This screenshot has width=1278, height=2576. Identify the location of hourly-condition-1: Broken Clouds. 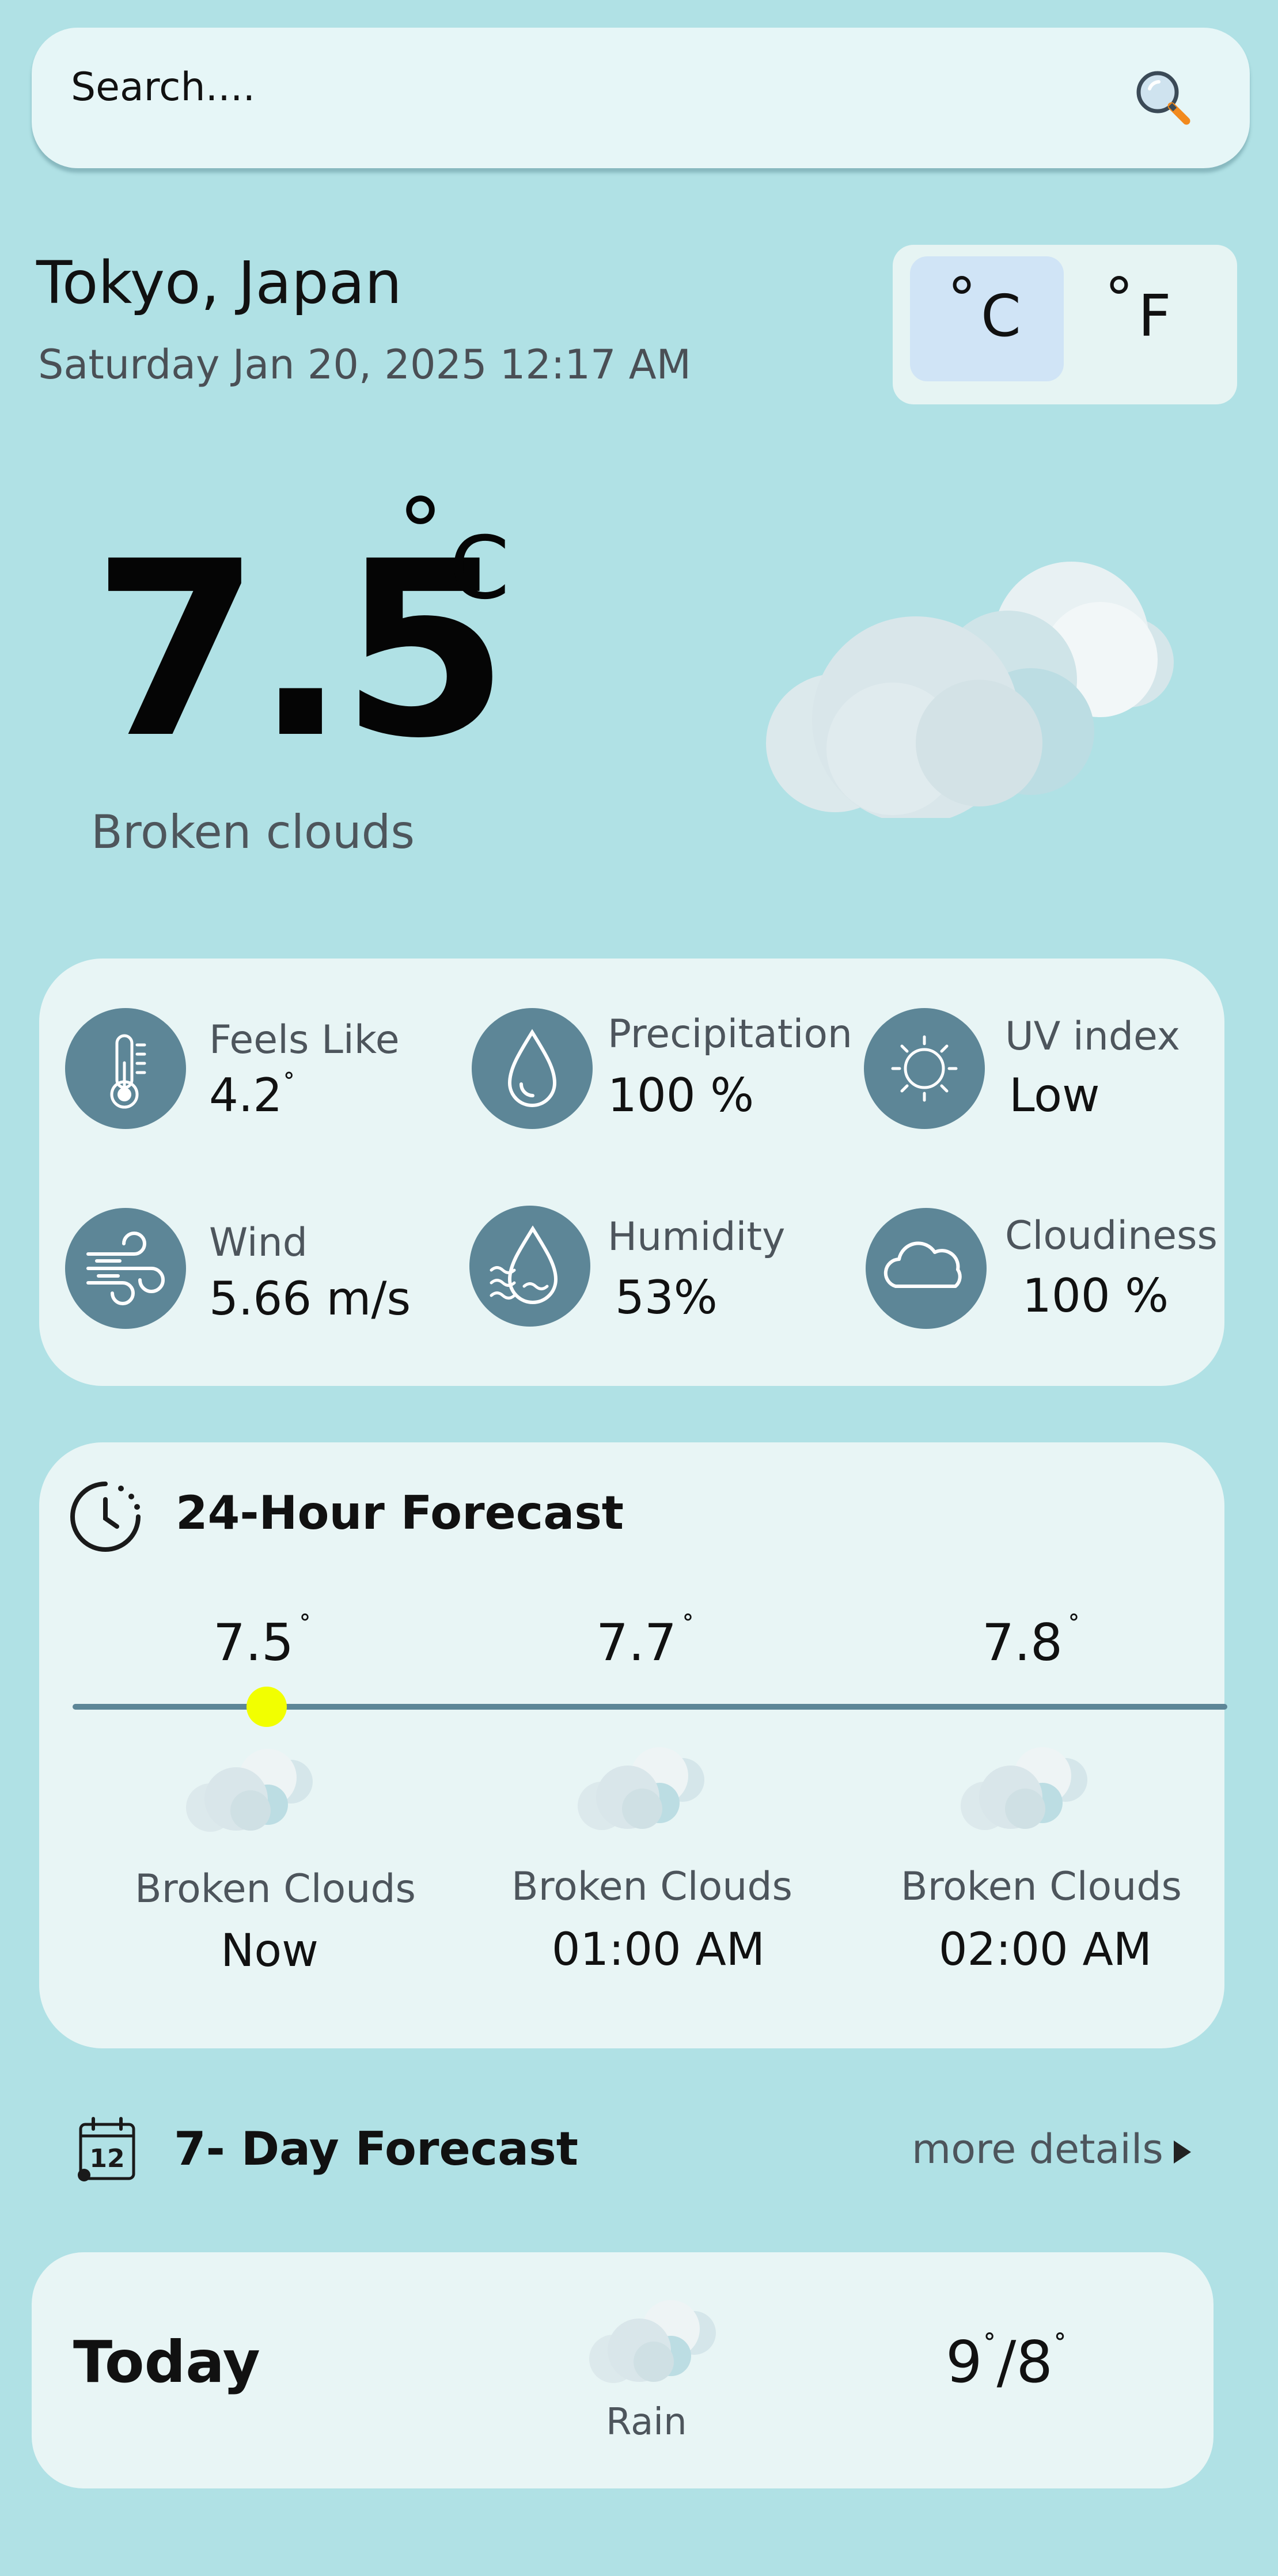
(651, 1887).